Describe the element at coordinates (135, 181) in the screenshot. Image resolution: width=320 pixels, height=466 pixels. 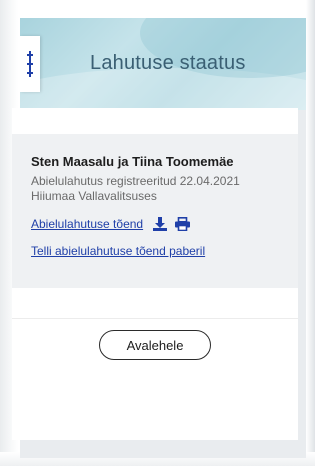
I see `registration-line: Abielulahutus registreeritud 22.04.2021` at that location.